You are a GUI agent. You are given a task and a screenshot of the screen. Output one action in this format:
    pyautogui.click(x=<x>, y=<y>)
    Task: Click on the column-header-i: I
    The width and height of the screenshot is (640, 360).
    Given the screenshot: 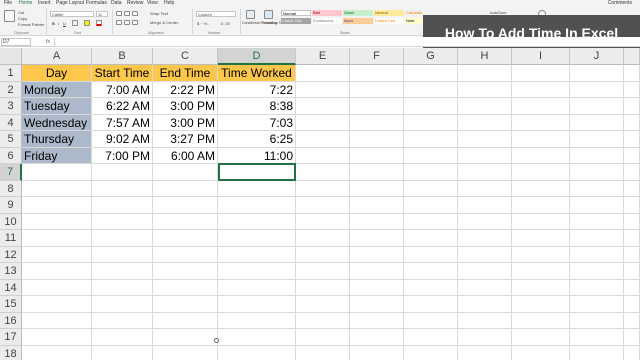 What is the action you would take?
    pyautogui.click(x=541, y=56)
    